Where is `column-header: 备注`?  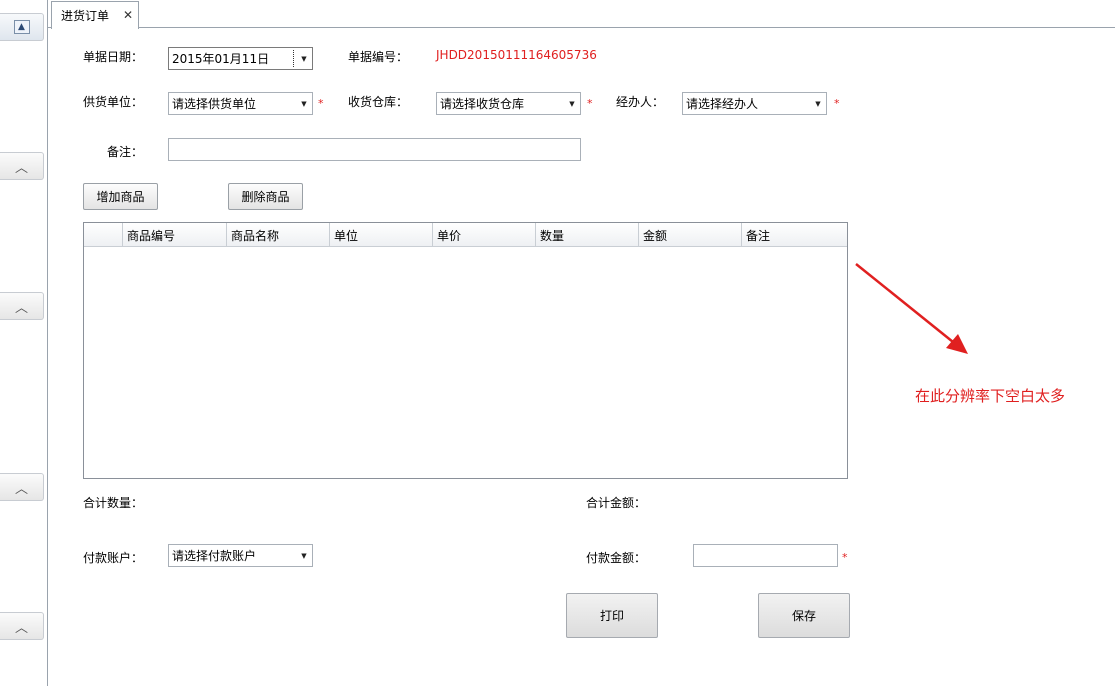
column-header: 备注 is located at coordinates (794, 235).